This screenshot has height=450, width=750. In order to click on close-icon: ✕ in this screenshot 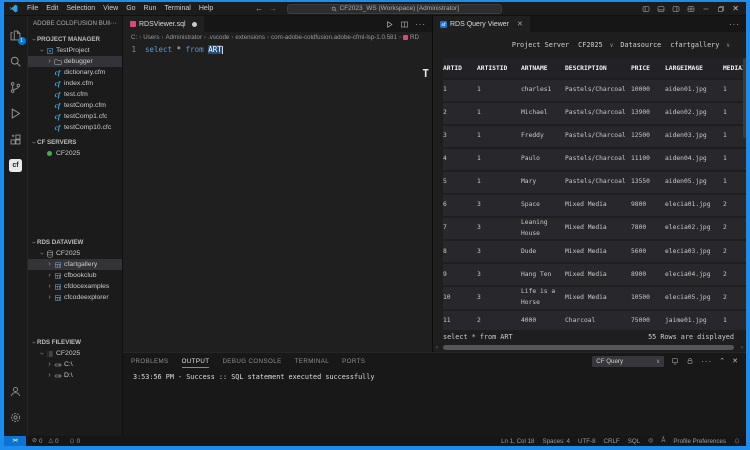, I will do `click(735, 8)`.